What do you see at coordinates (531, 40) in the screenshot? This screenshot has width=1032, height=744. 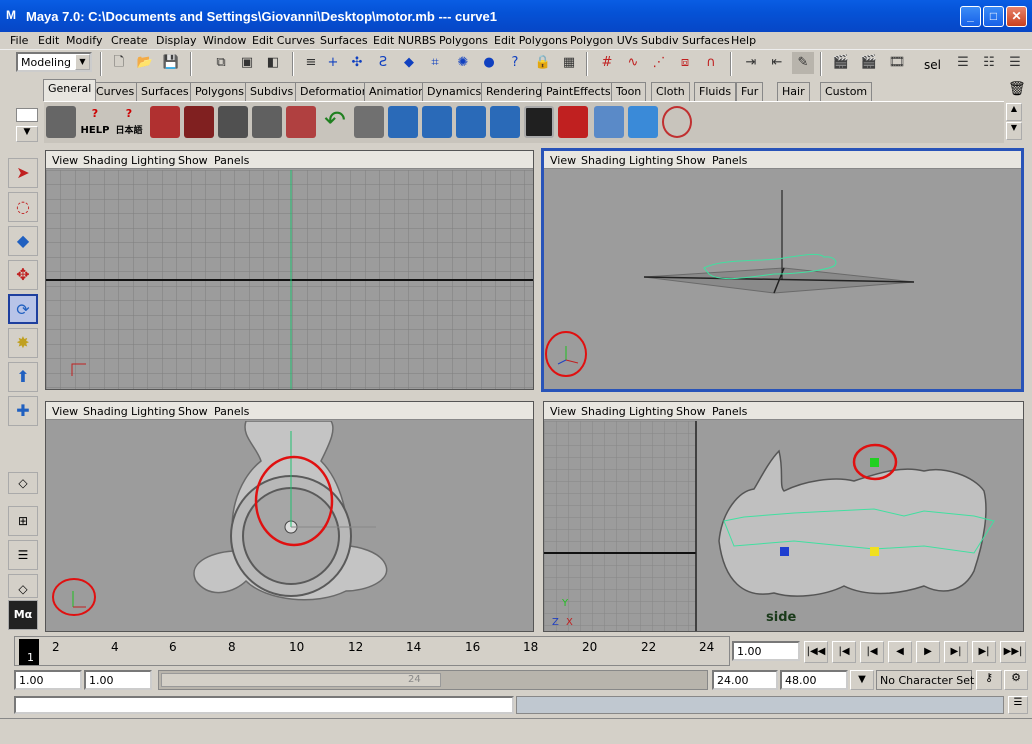 I see `menu-edit-polygons: Edit Polygons` at bounding box center [531, 40].